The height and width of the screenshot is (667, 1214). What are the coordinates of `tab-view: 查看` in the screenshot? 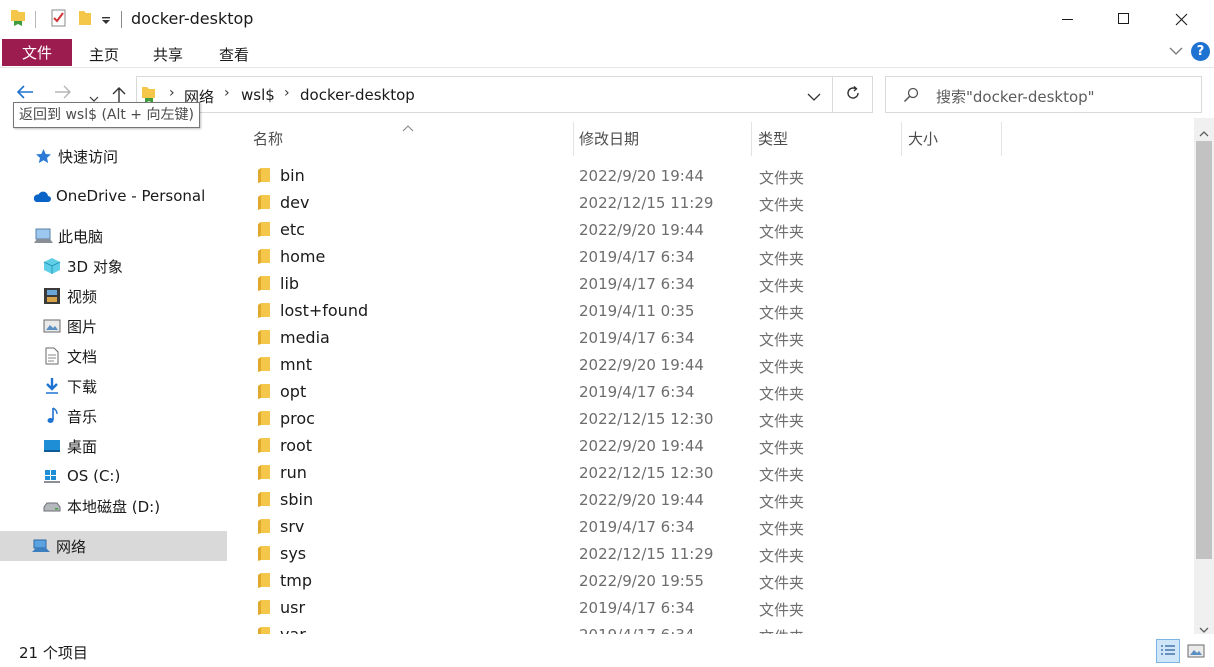 It's located at (234, 54).